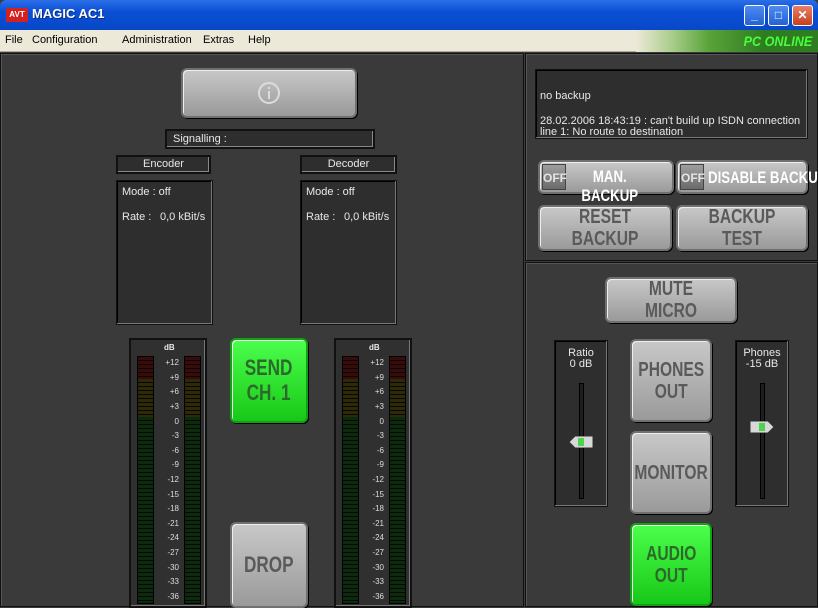 This screenshot has height=608, width=818. What do you see at coordinates (581, 442) in the screenshot?
I see `ratio-slider-thumb` at bounding box center [581, 442].